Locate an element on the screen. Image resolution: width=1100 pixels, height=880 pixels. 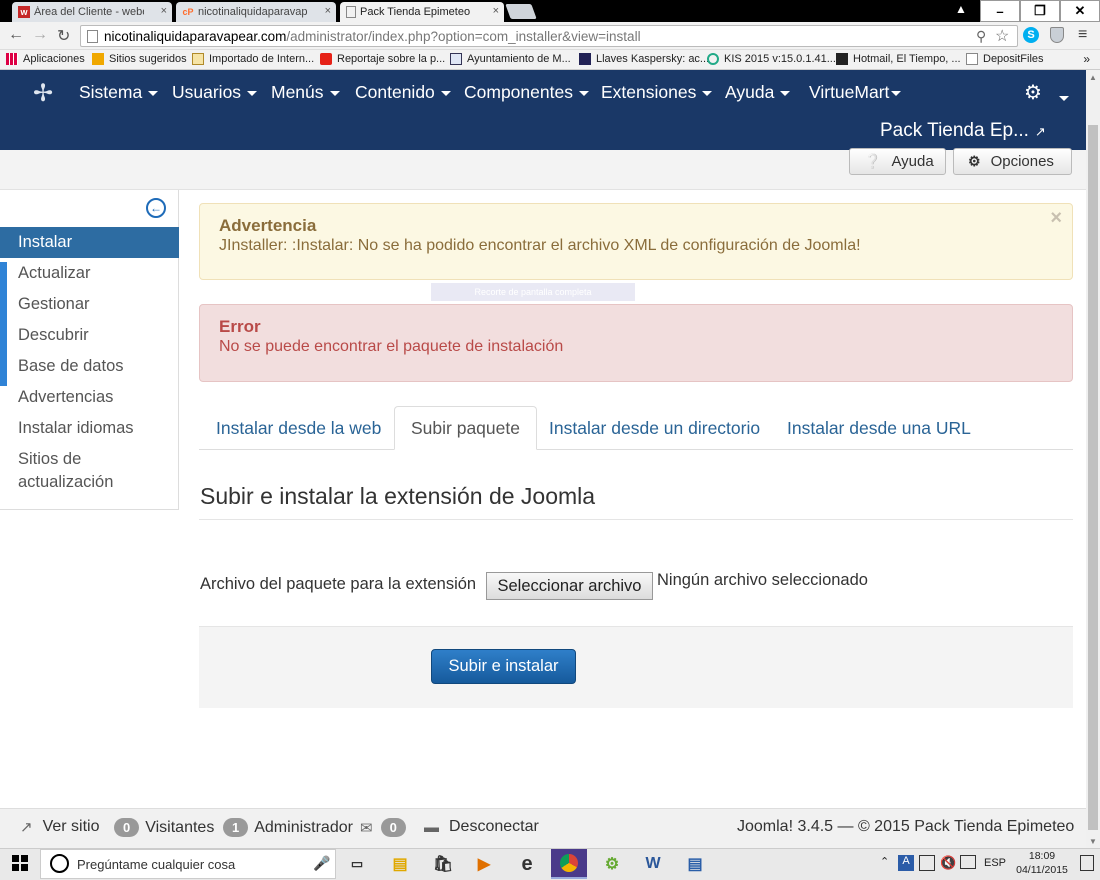
sidebar-item-gestionar: Gestionar is located at coordinates (89, 304).